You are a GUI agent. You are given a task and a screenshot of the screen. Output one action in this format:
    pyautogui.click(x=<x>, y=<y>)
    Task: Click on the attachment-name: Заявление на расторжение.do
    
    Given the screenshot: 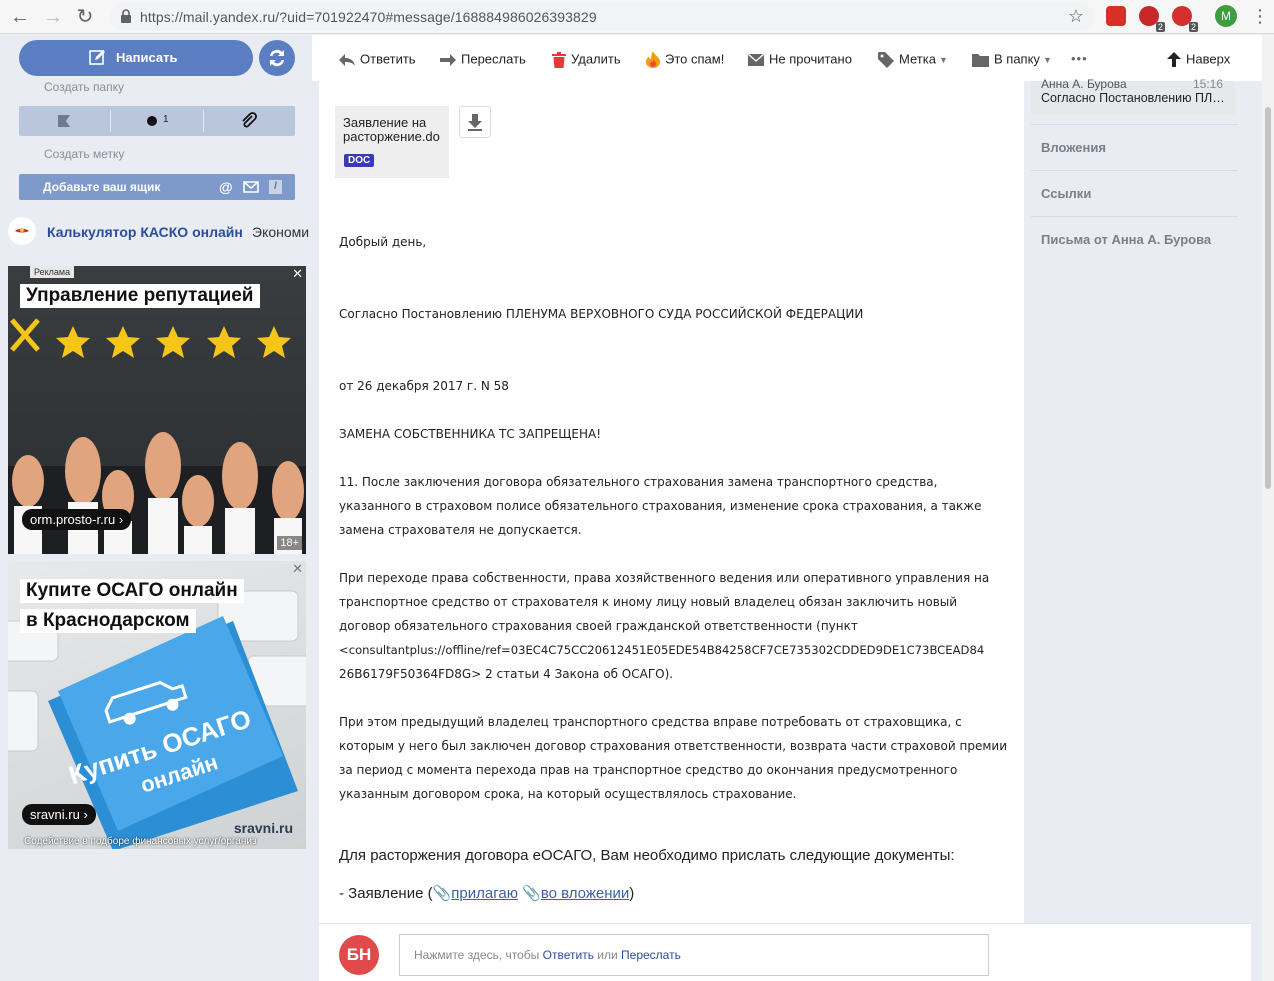 What is the action you would take?
    pyautogui.click(x=391, y=129)
    